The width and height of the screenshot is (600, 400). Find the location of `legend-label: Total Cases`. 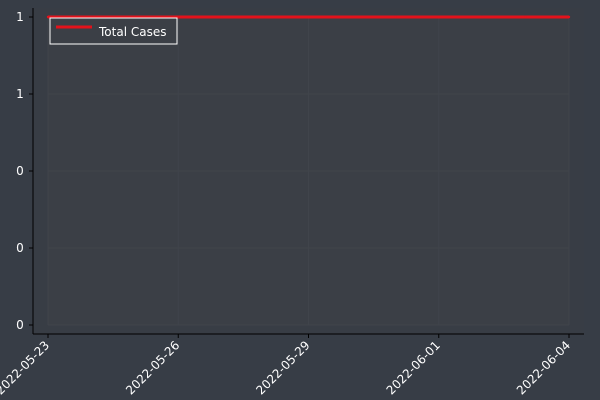

legend-label: Total Cases is located at coordinates (132, 32).